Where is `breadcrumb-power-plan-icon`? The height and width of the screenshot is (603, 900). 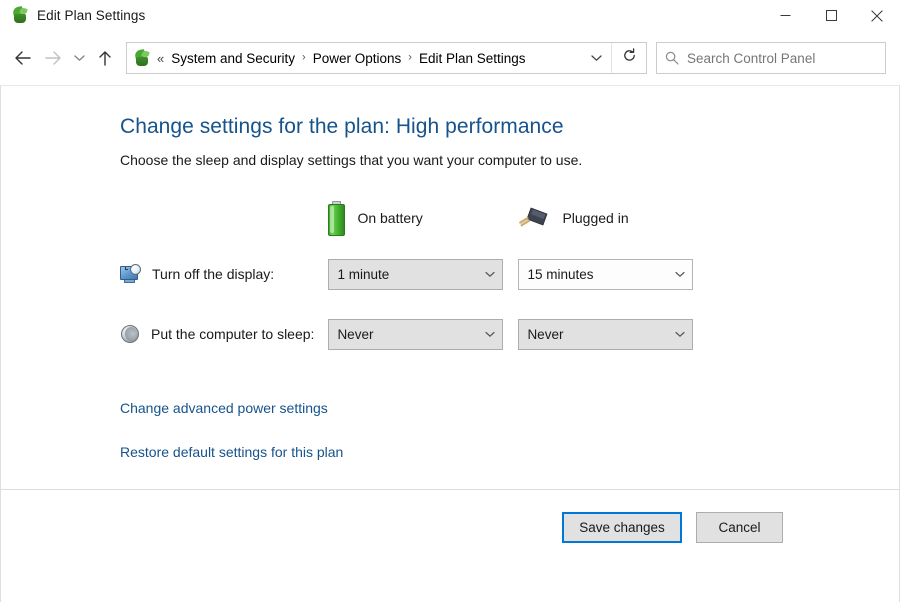 breadcrumb-power-plan-icon is located at coordinates (142, 57).